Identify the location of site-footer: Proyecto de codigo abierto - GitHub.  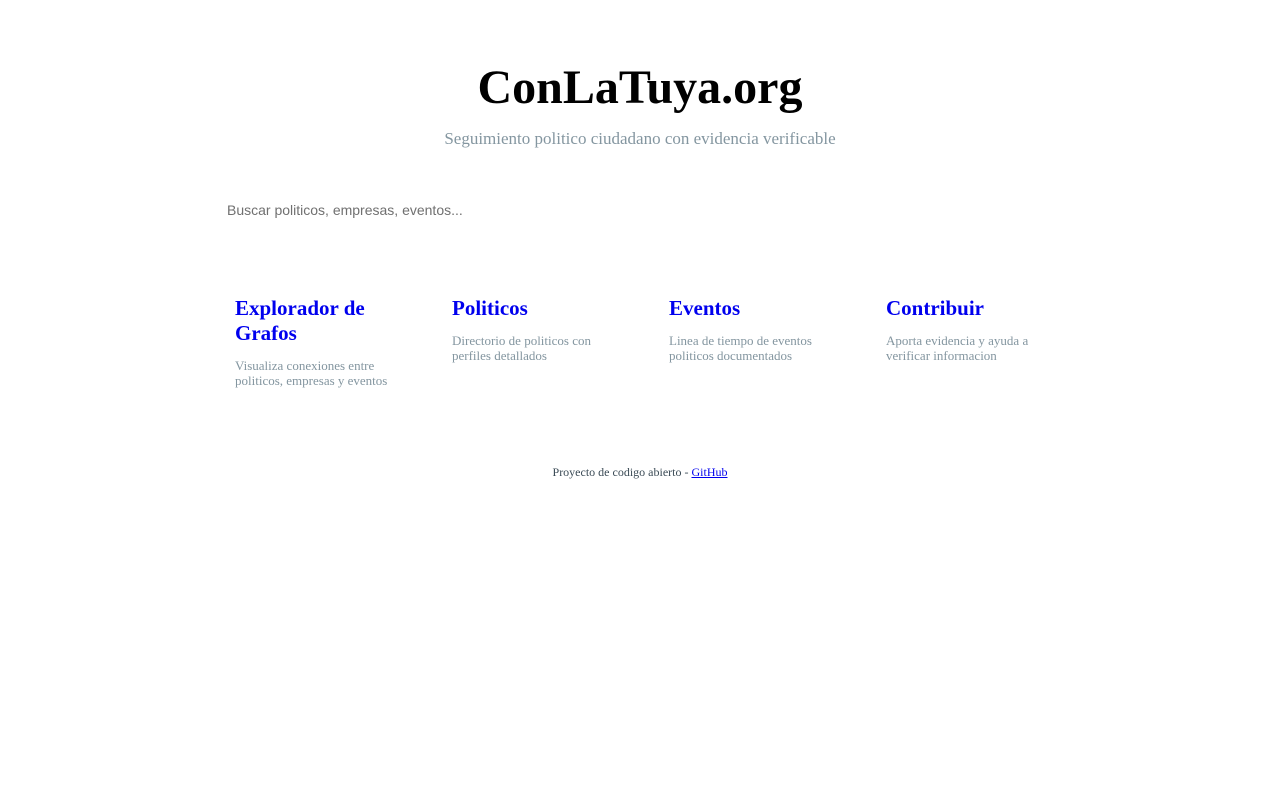
(640, 472).